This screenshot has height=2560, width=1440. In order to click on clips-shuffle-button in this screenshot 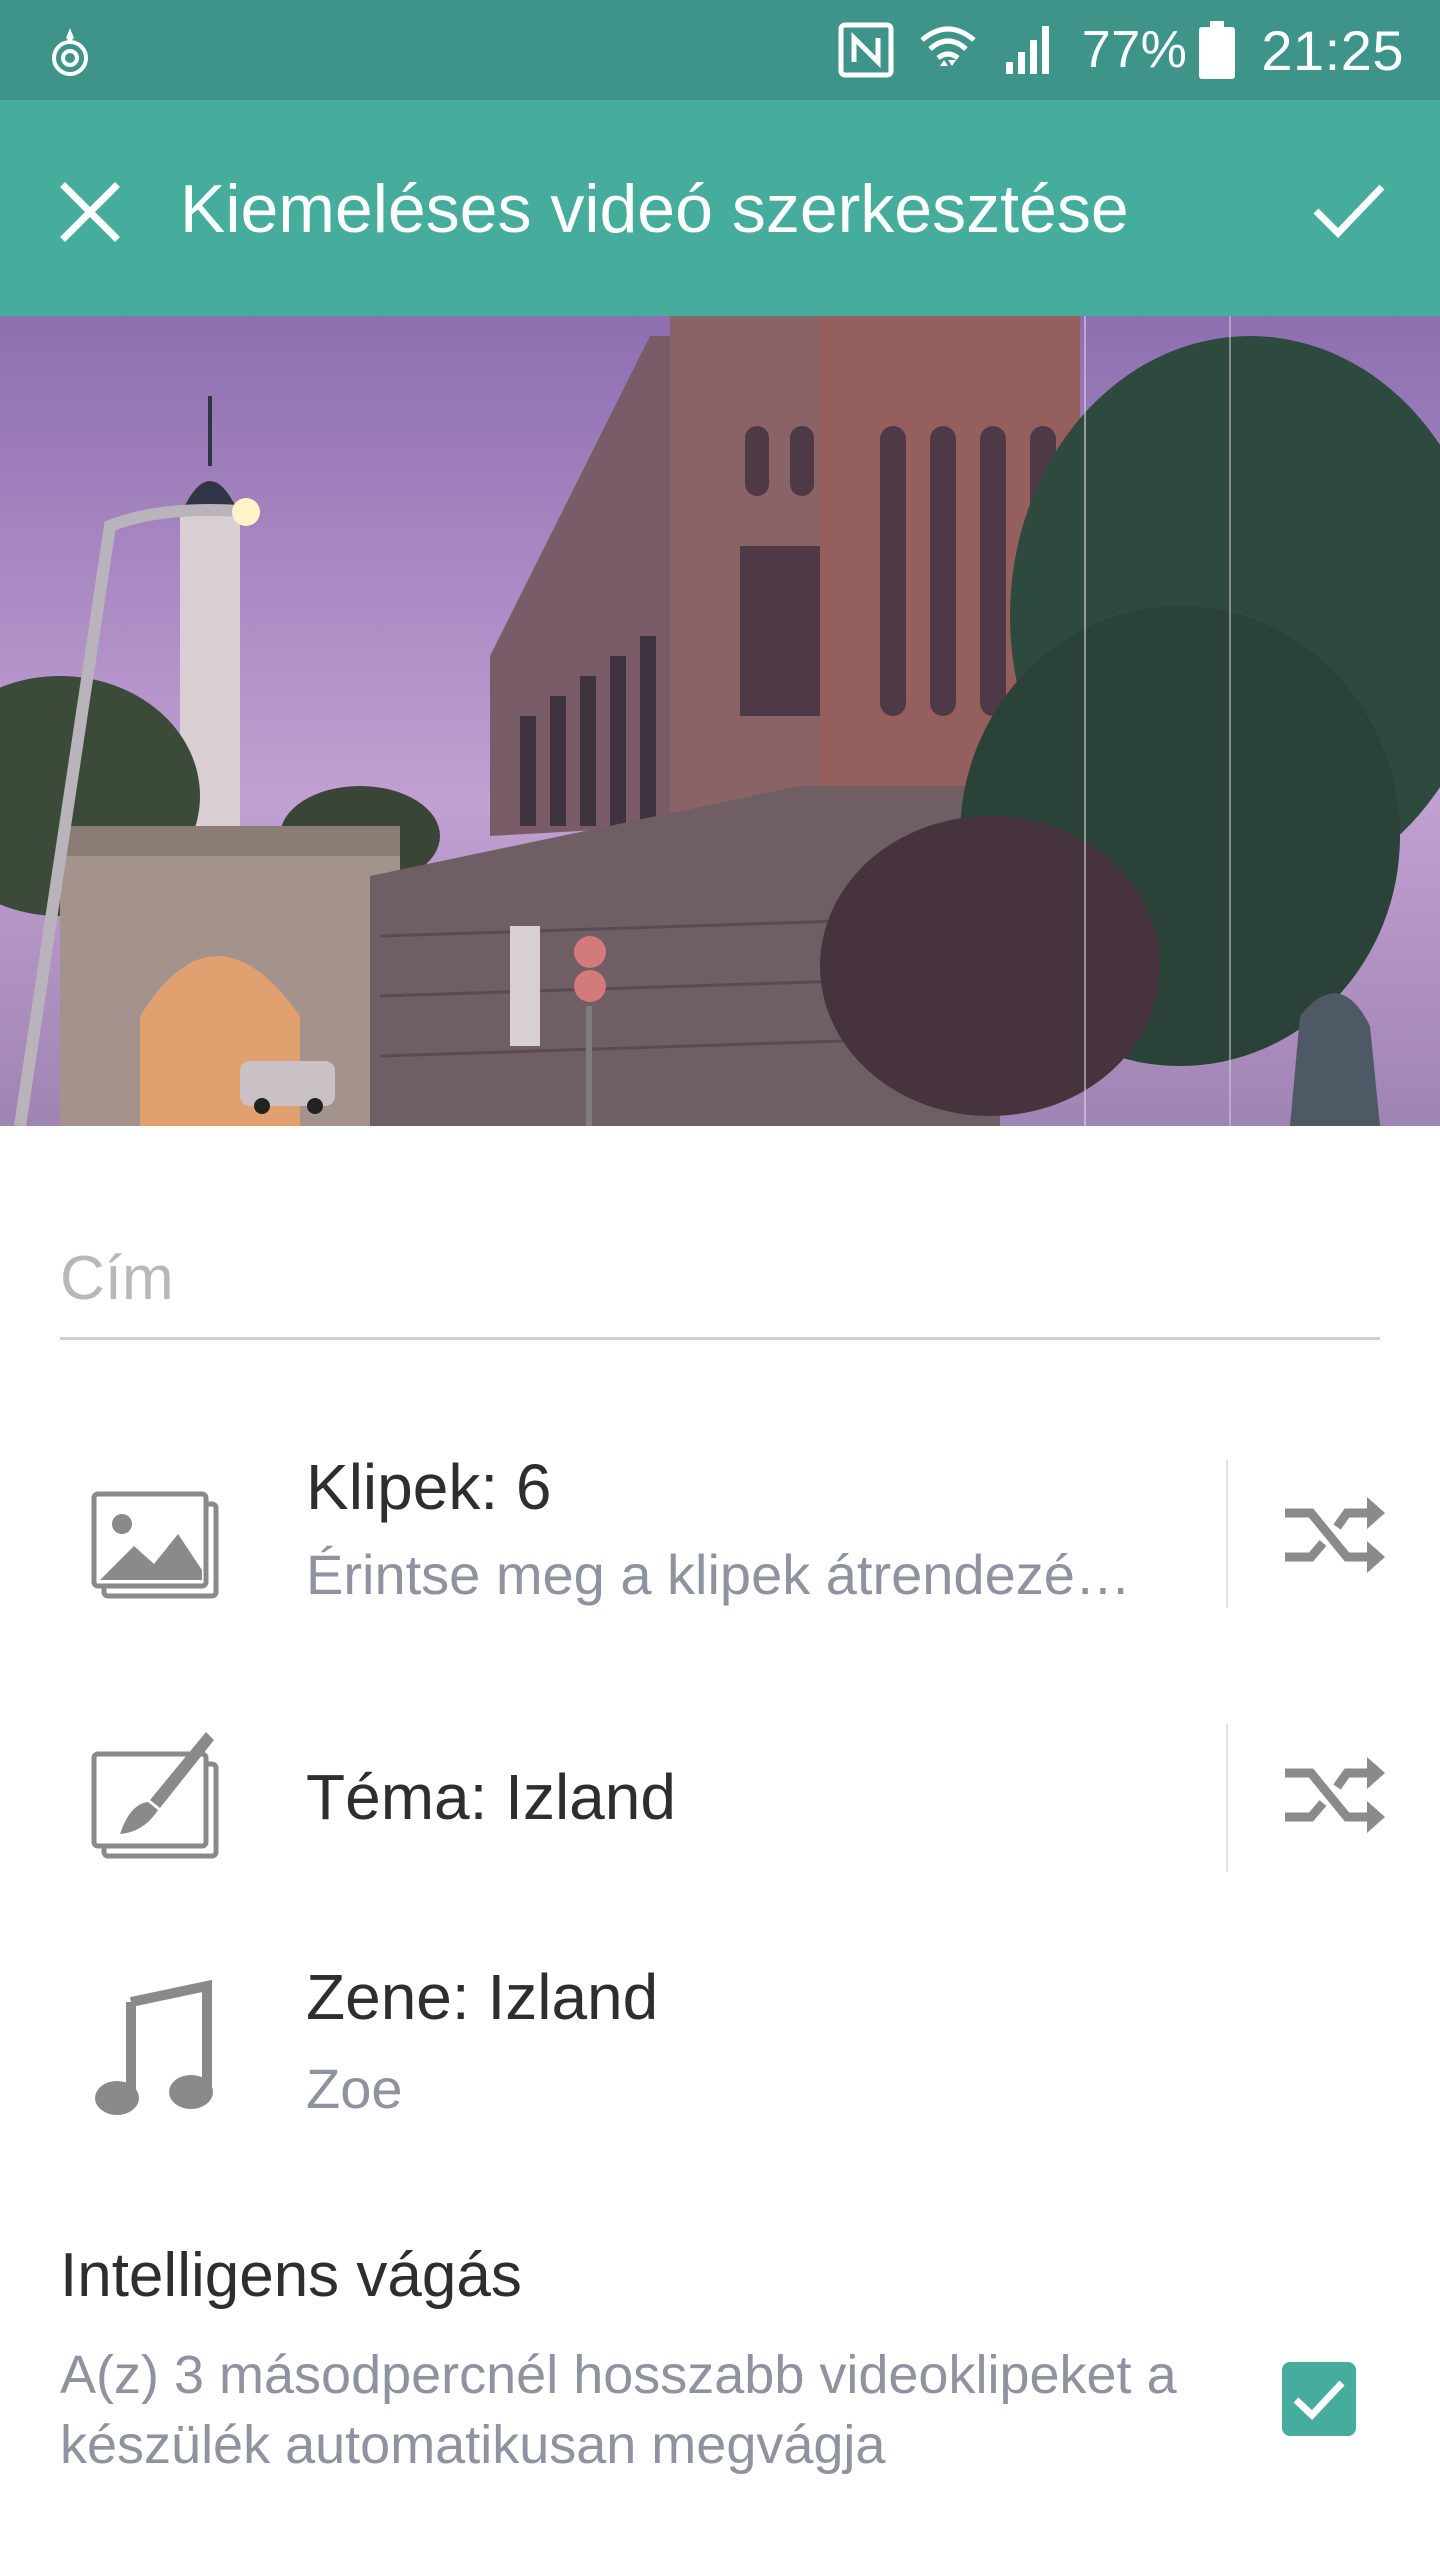, I will do `click(1335, 1535)`.